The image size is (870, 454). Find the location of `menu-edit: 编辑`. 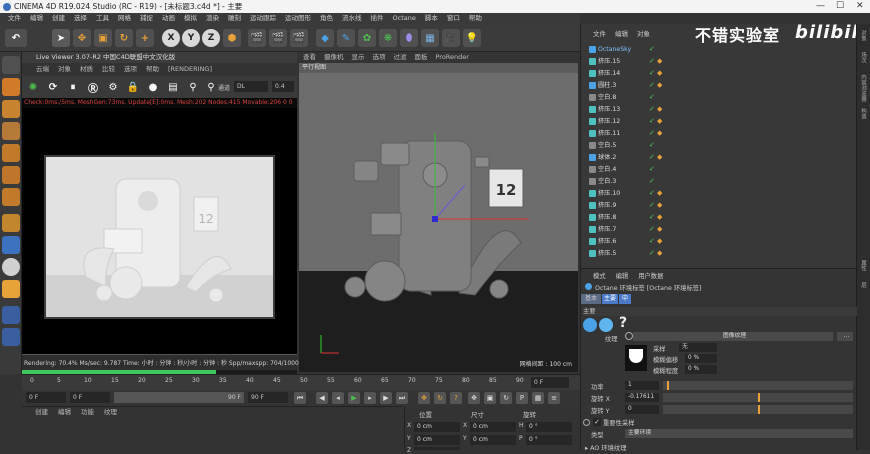

menu-edit: 编辑 is located at coordinates (36, 18).